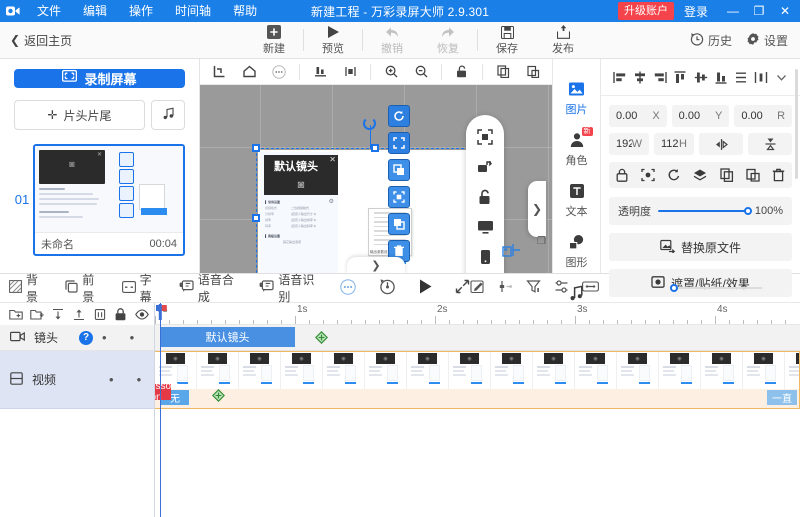 The height and width of the screenshot is (517, 800). What do you see at coordinates (503, 72) in the screenshot?
I see `copy-icon` at bounding box center [503, 72].